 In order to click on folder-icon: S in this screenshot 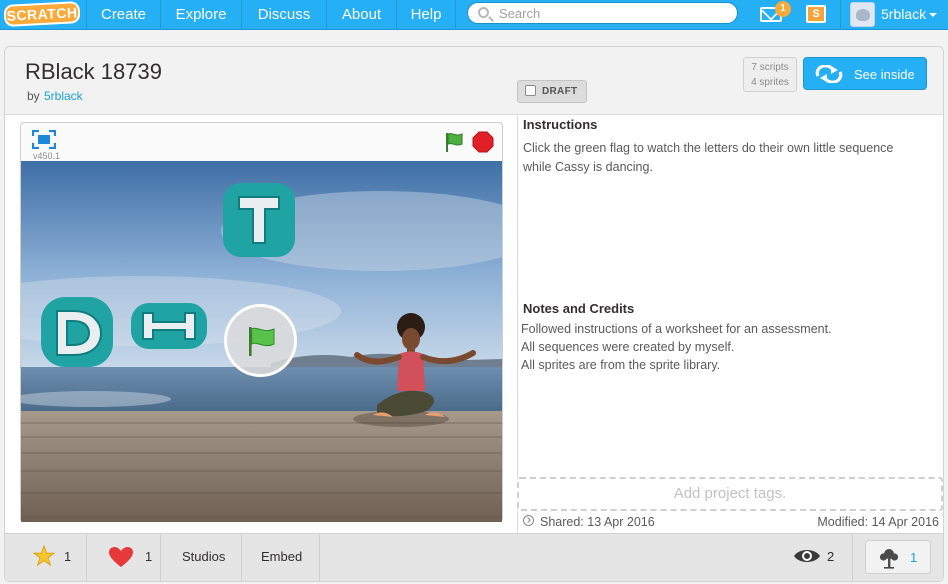, I will do `click(816, 14)`.